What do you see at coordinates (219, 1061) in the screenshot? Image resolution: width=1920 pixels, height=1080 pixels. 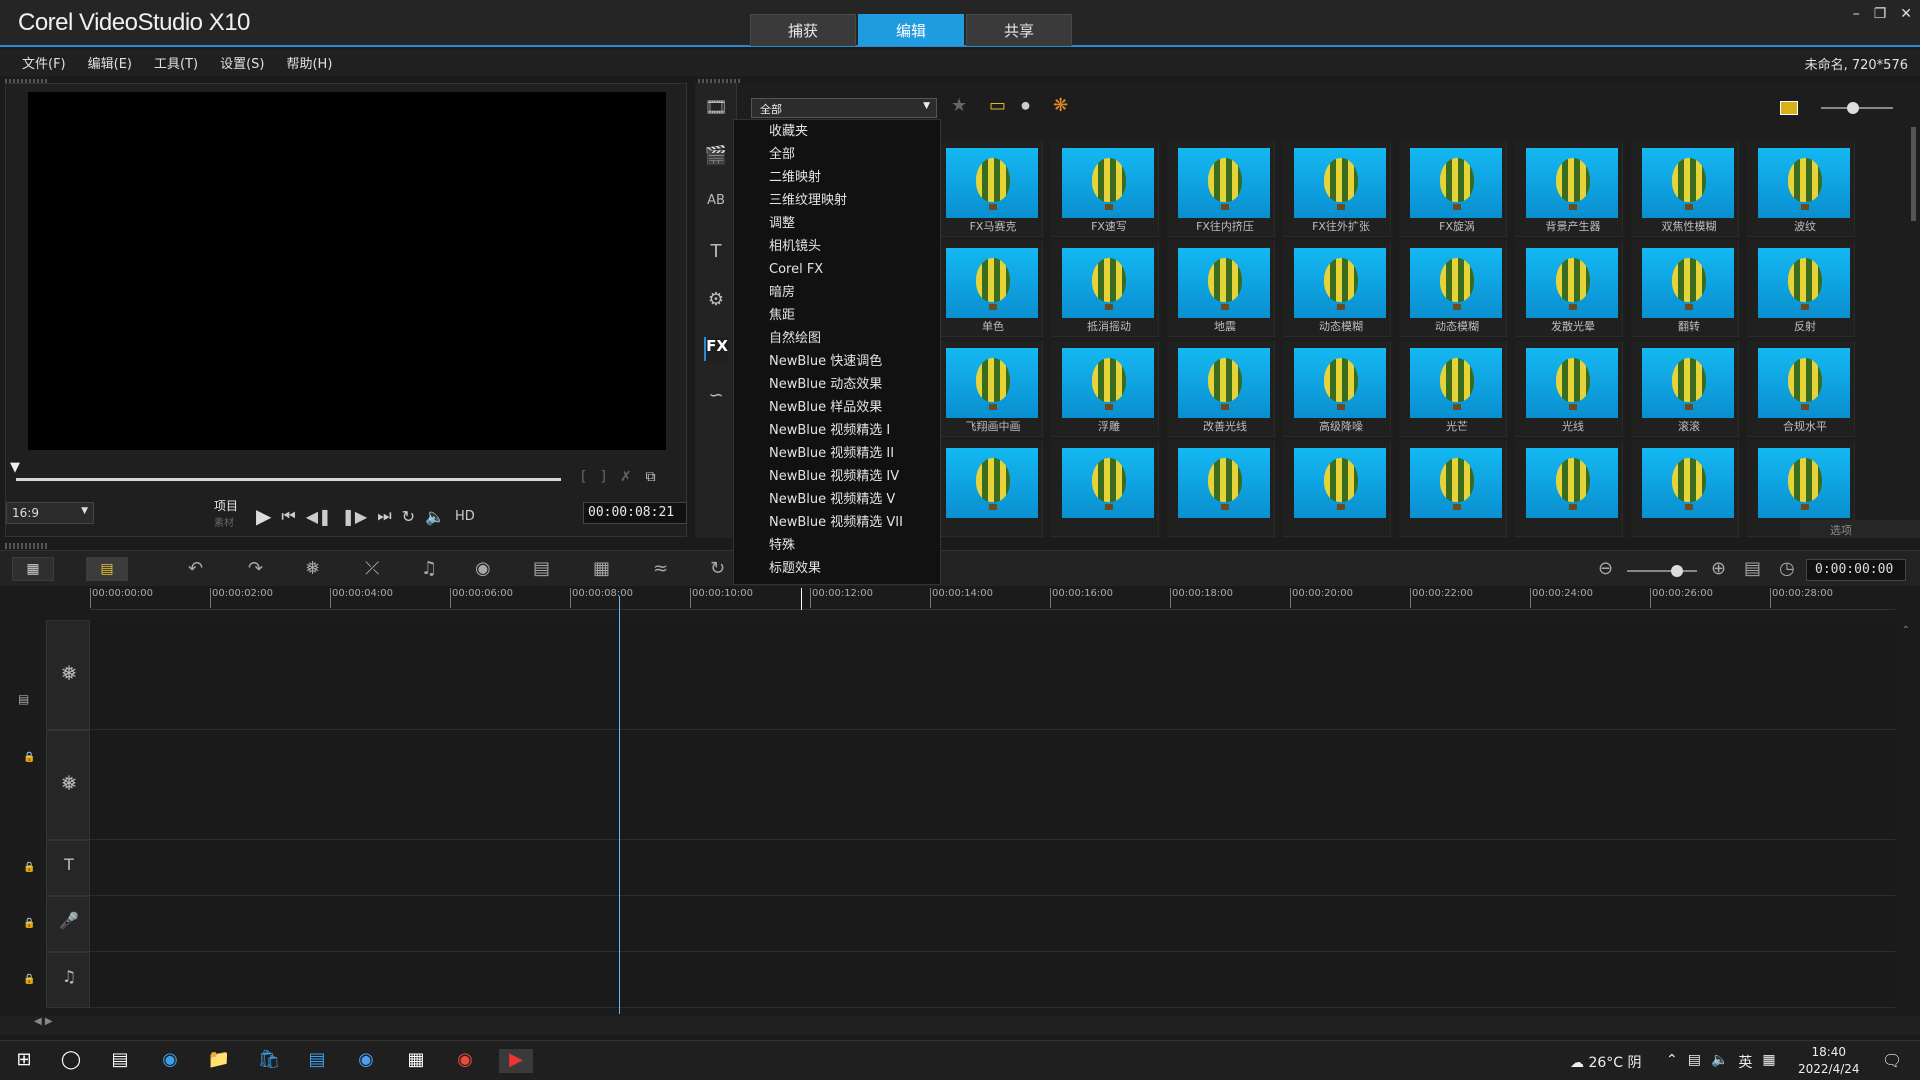 I see `file-explorer-icon: 📁` at bounding box center [219, 1061].